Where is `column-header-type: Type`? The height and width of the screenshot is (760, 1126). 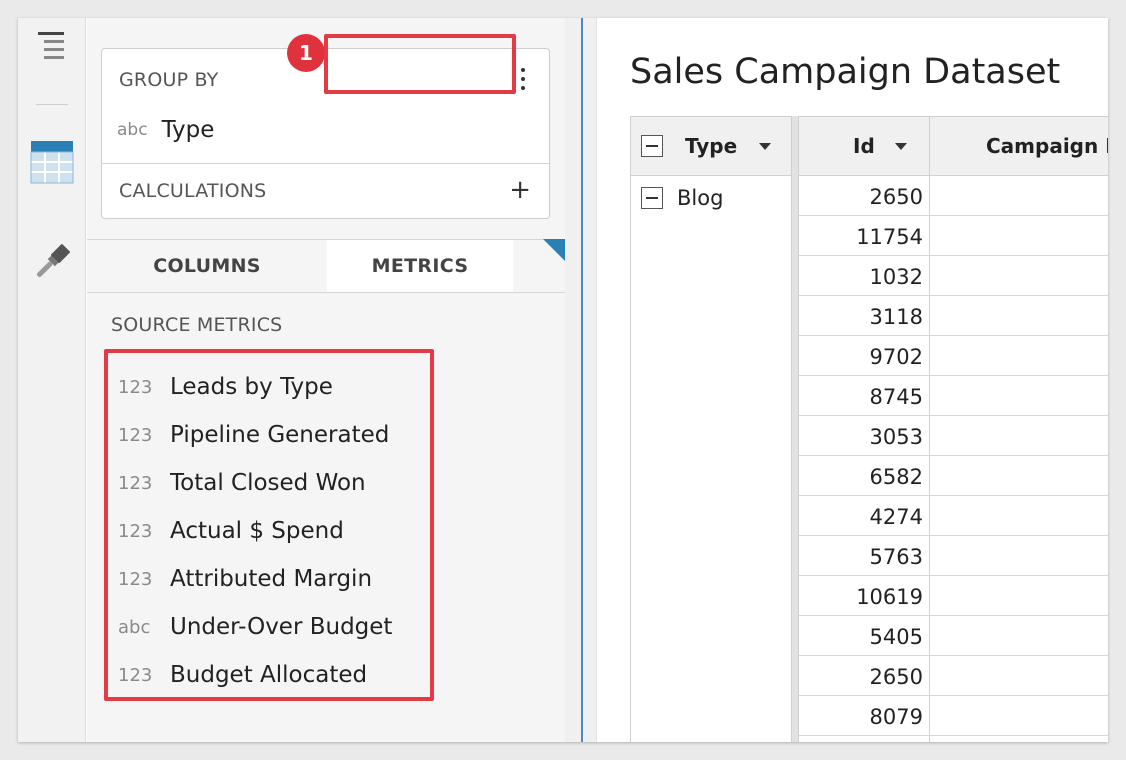
column-header-type: Type is located at coordinates (716, 146).